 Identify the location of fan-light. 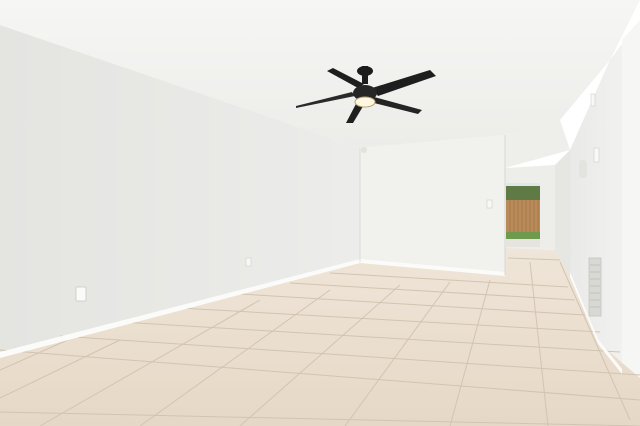
(365, 102).